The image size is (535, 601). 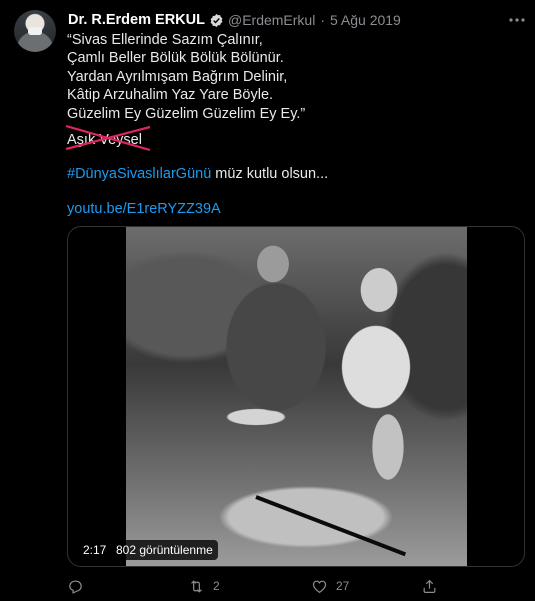 What do you see at coordinates (75, 587) in the screenshot?
I see `reply-icon` at bounding box center [75, 587].